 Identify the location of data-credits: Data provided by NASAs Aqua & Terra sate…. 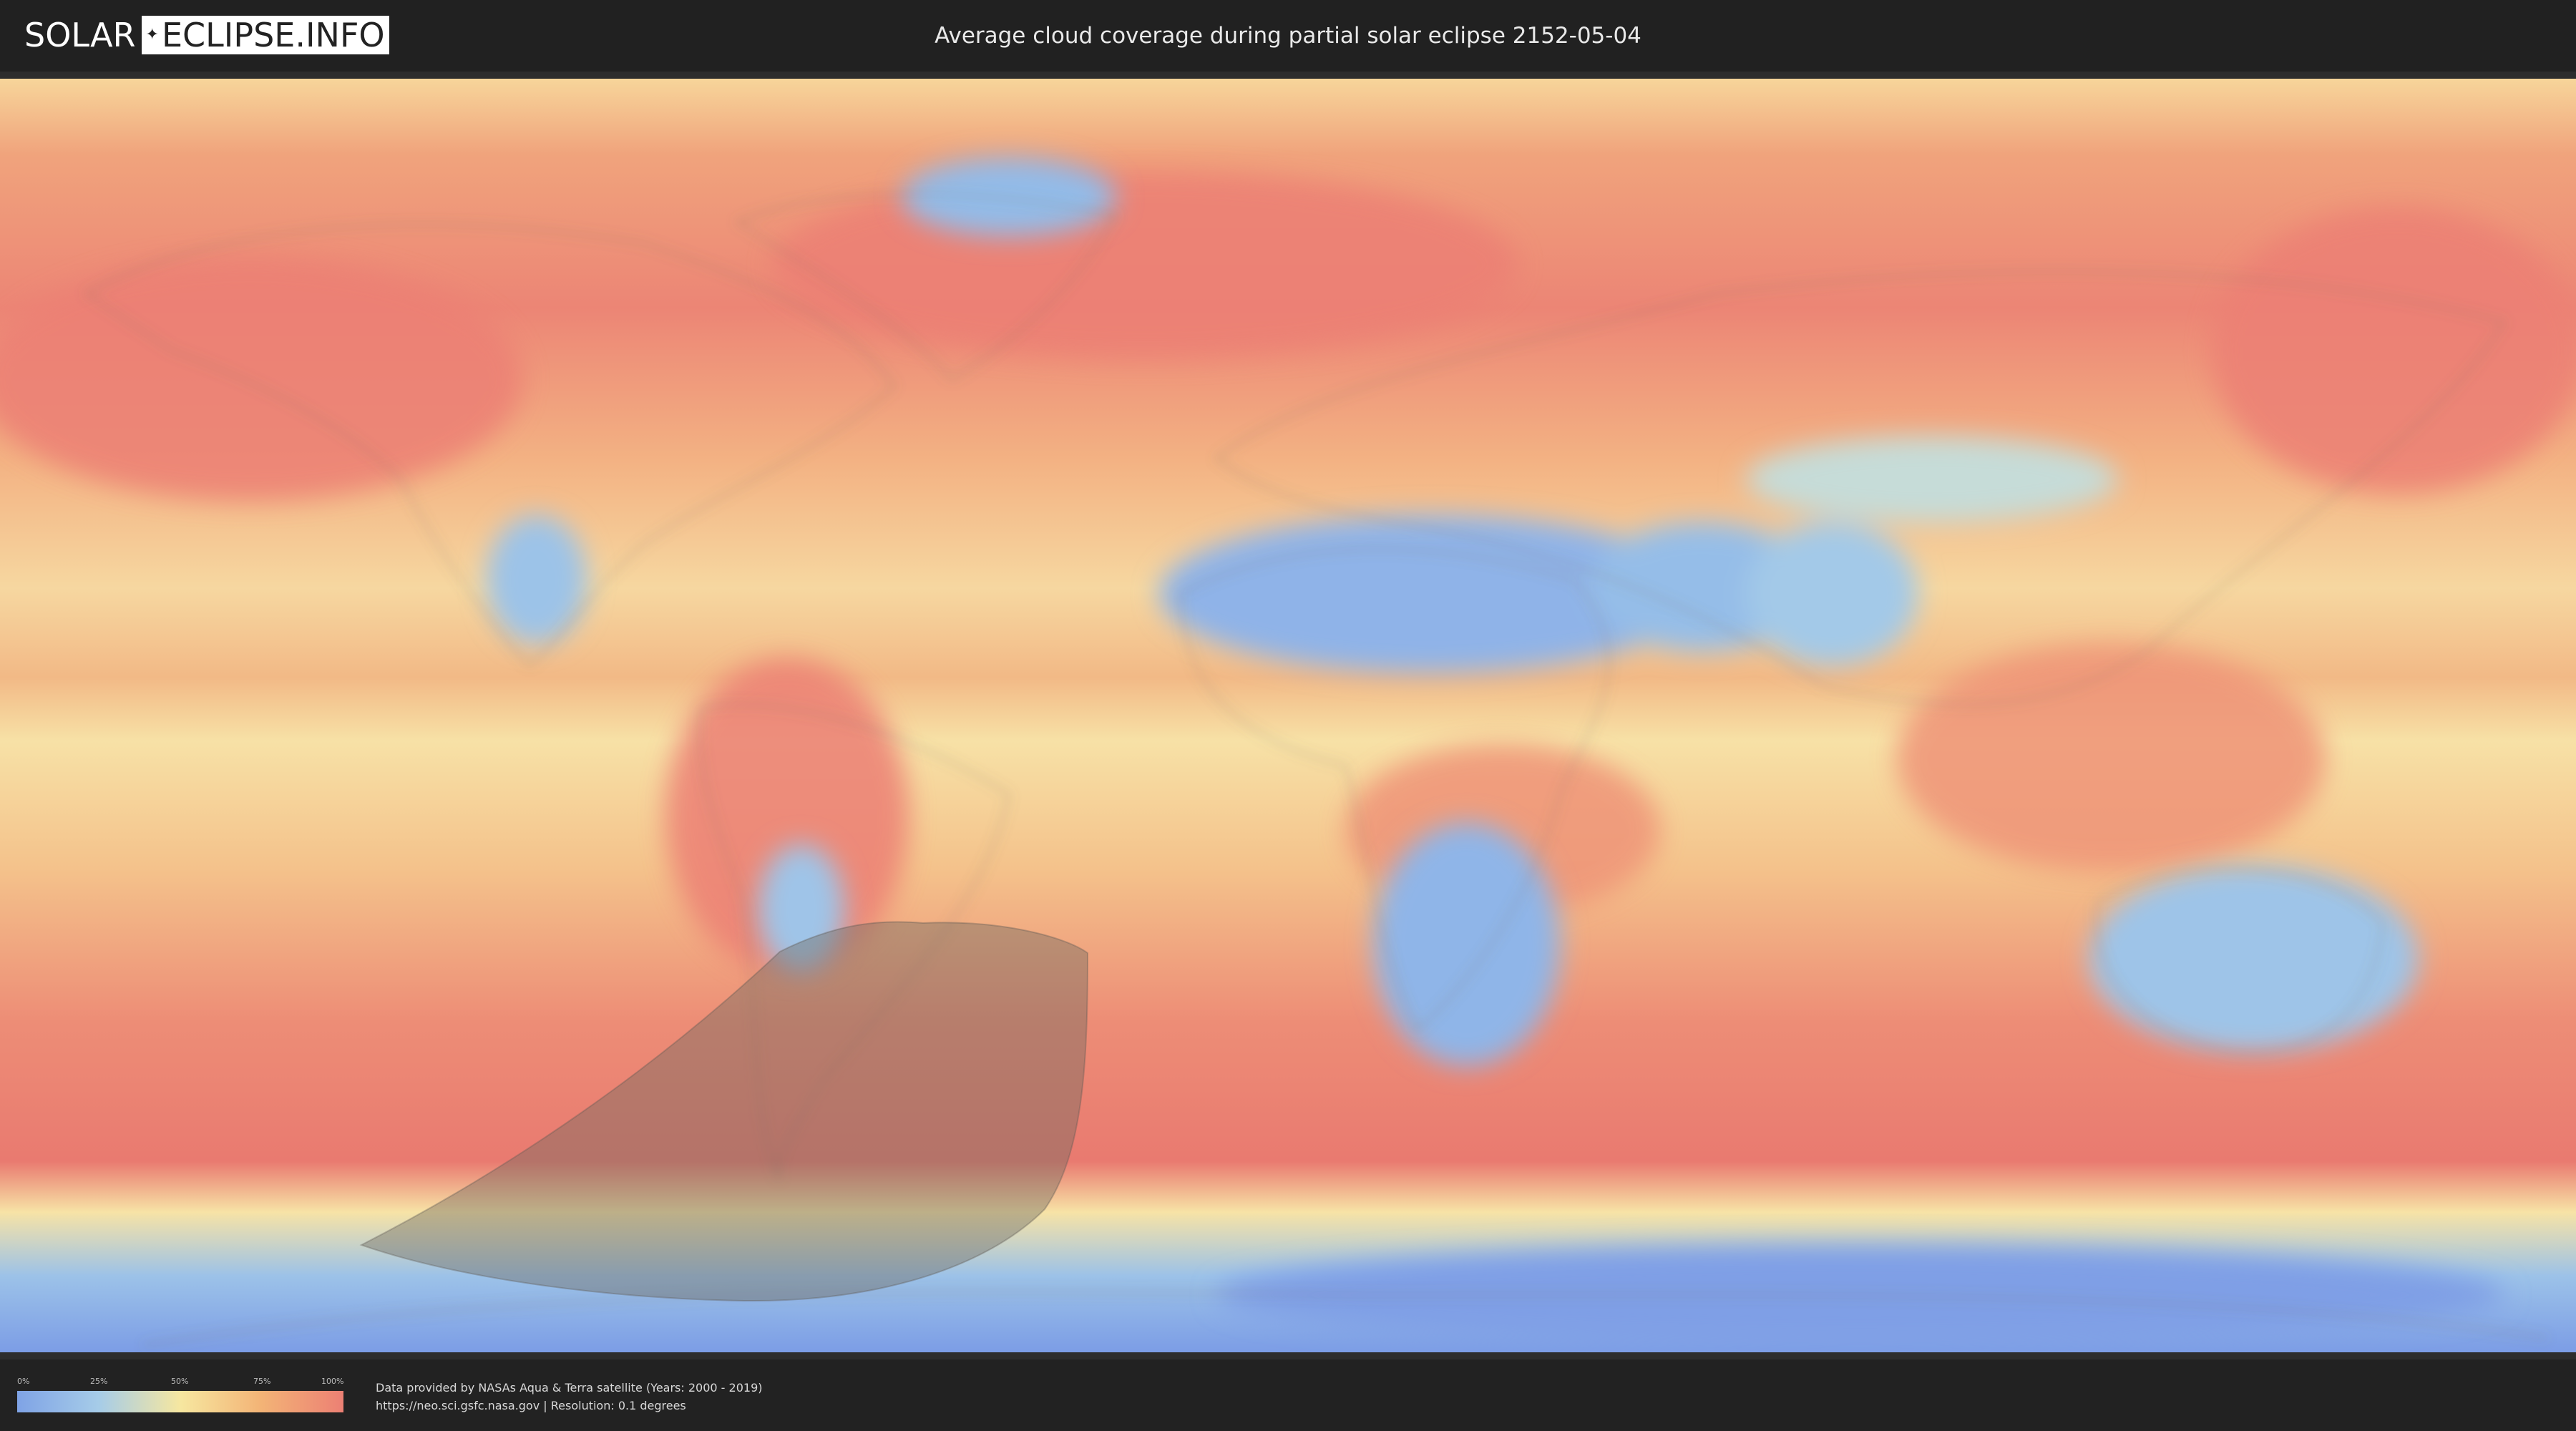
(569, 1397).